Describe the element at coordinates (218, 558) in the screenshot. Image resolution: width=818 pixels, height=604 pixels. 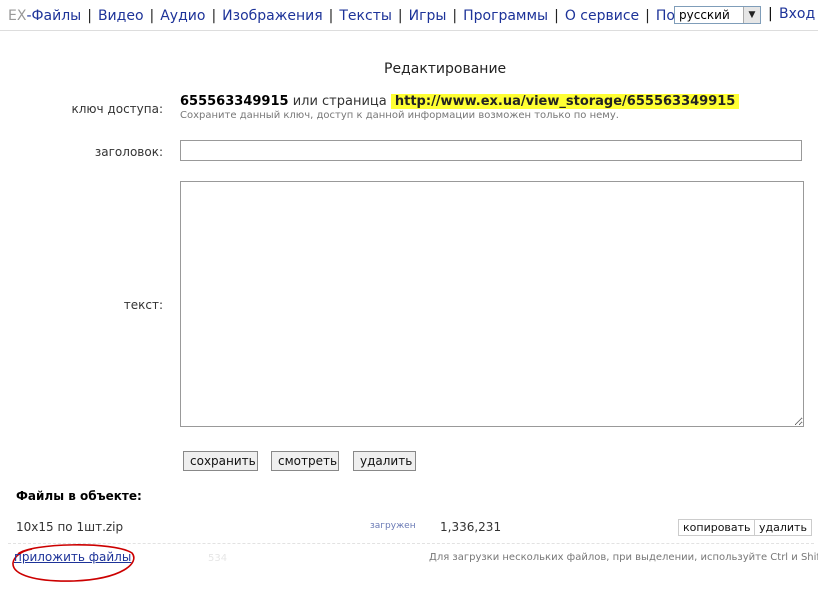
I see `faint-text: 534` at that location.